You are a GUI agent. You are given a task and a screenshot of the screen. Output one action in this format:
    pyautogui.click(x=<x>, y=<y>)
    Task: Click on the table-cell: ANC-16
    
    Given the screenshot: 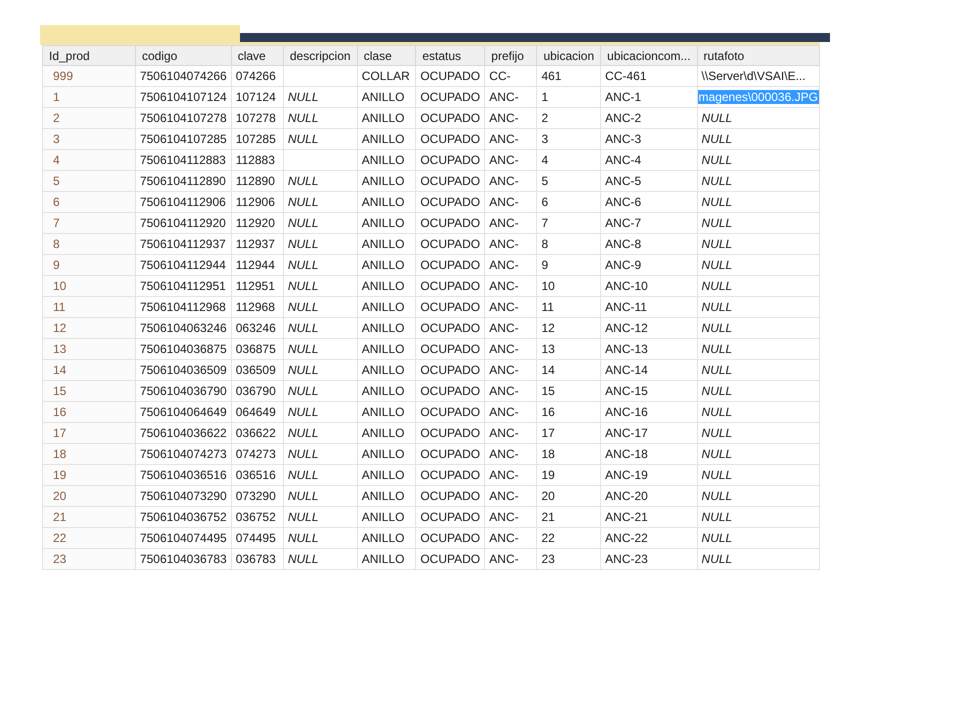 What is the action you would take?
    pyautogui.click(x=649, y=412)
    